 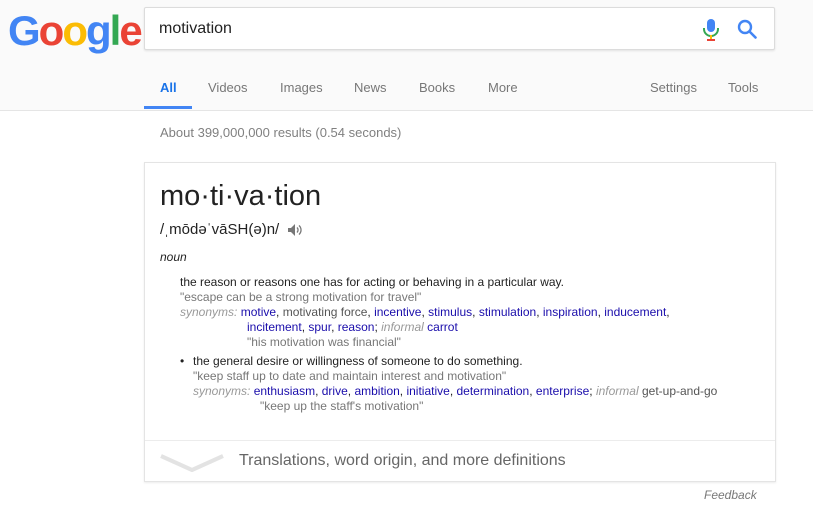 I want to click on google-logo: Google, so click(x=75, y=31).